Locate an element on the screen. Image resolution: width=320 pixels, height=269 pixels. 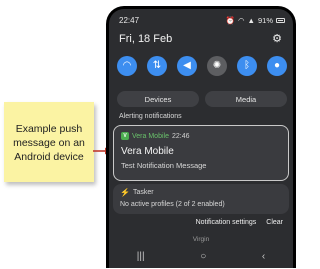
notification-body: Test Notification Message is located at coordinates (164, 165).